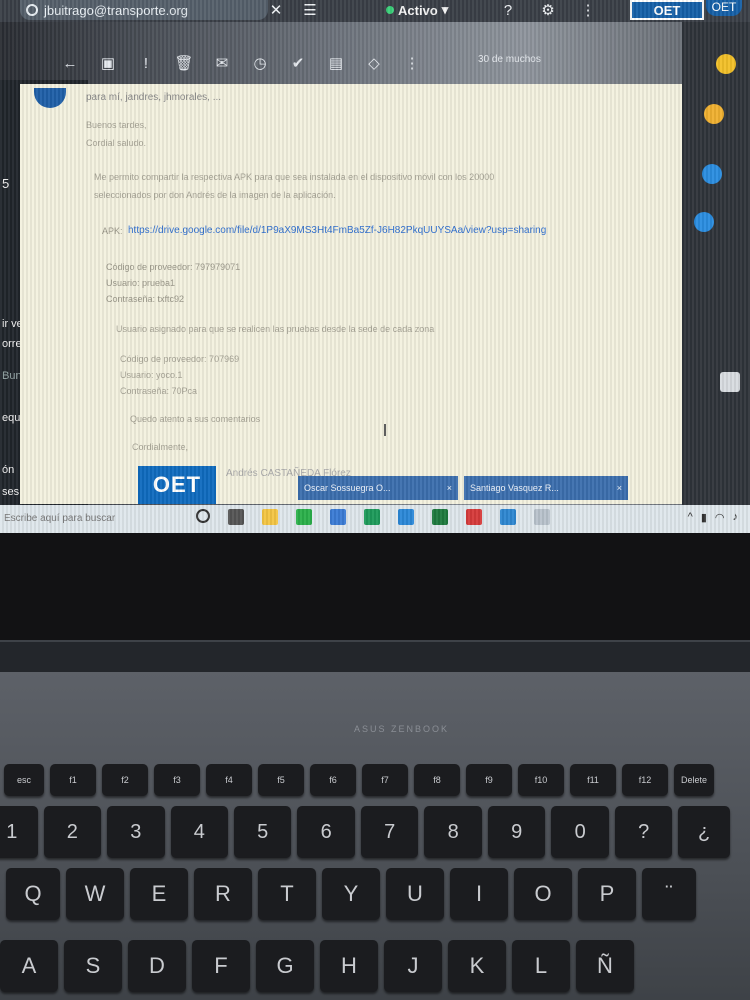 The height and width of the screenshot is (1000, 750). What do you see at coordinates (406, 517) in the screenshot?
I see `chrome-icon` at bounding box center [406, 517].